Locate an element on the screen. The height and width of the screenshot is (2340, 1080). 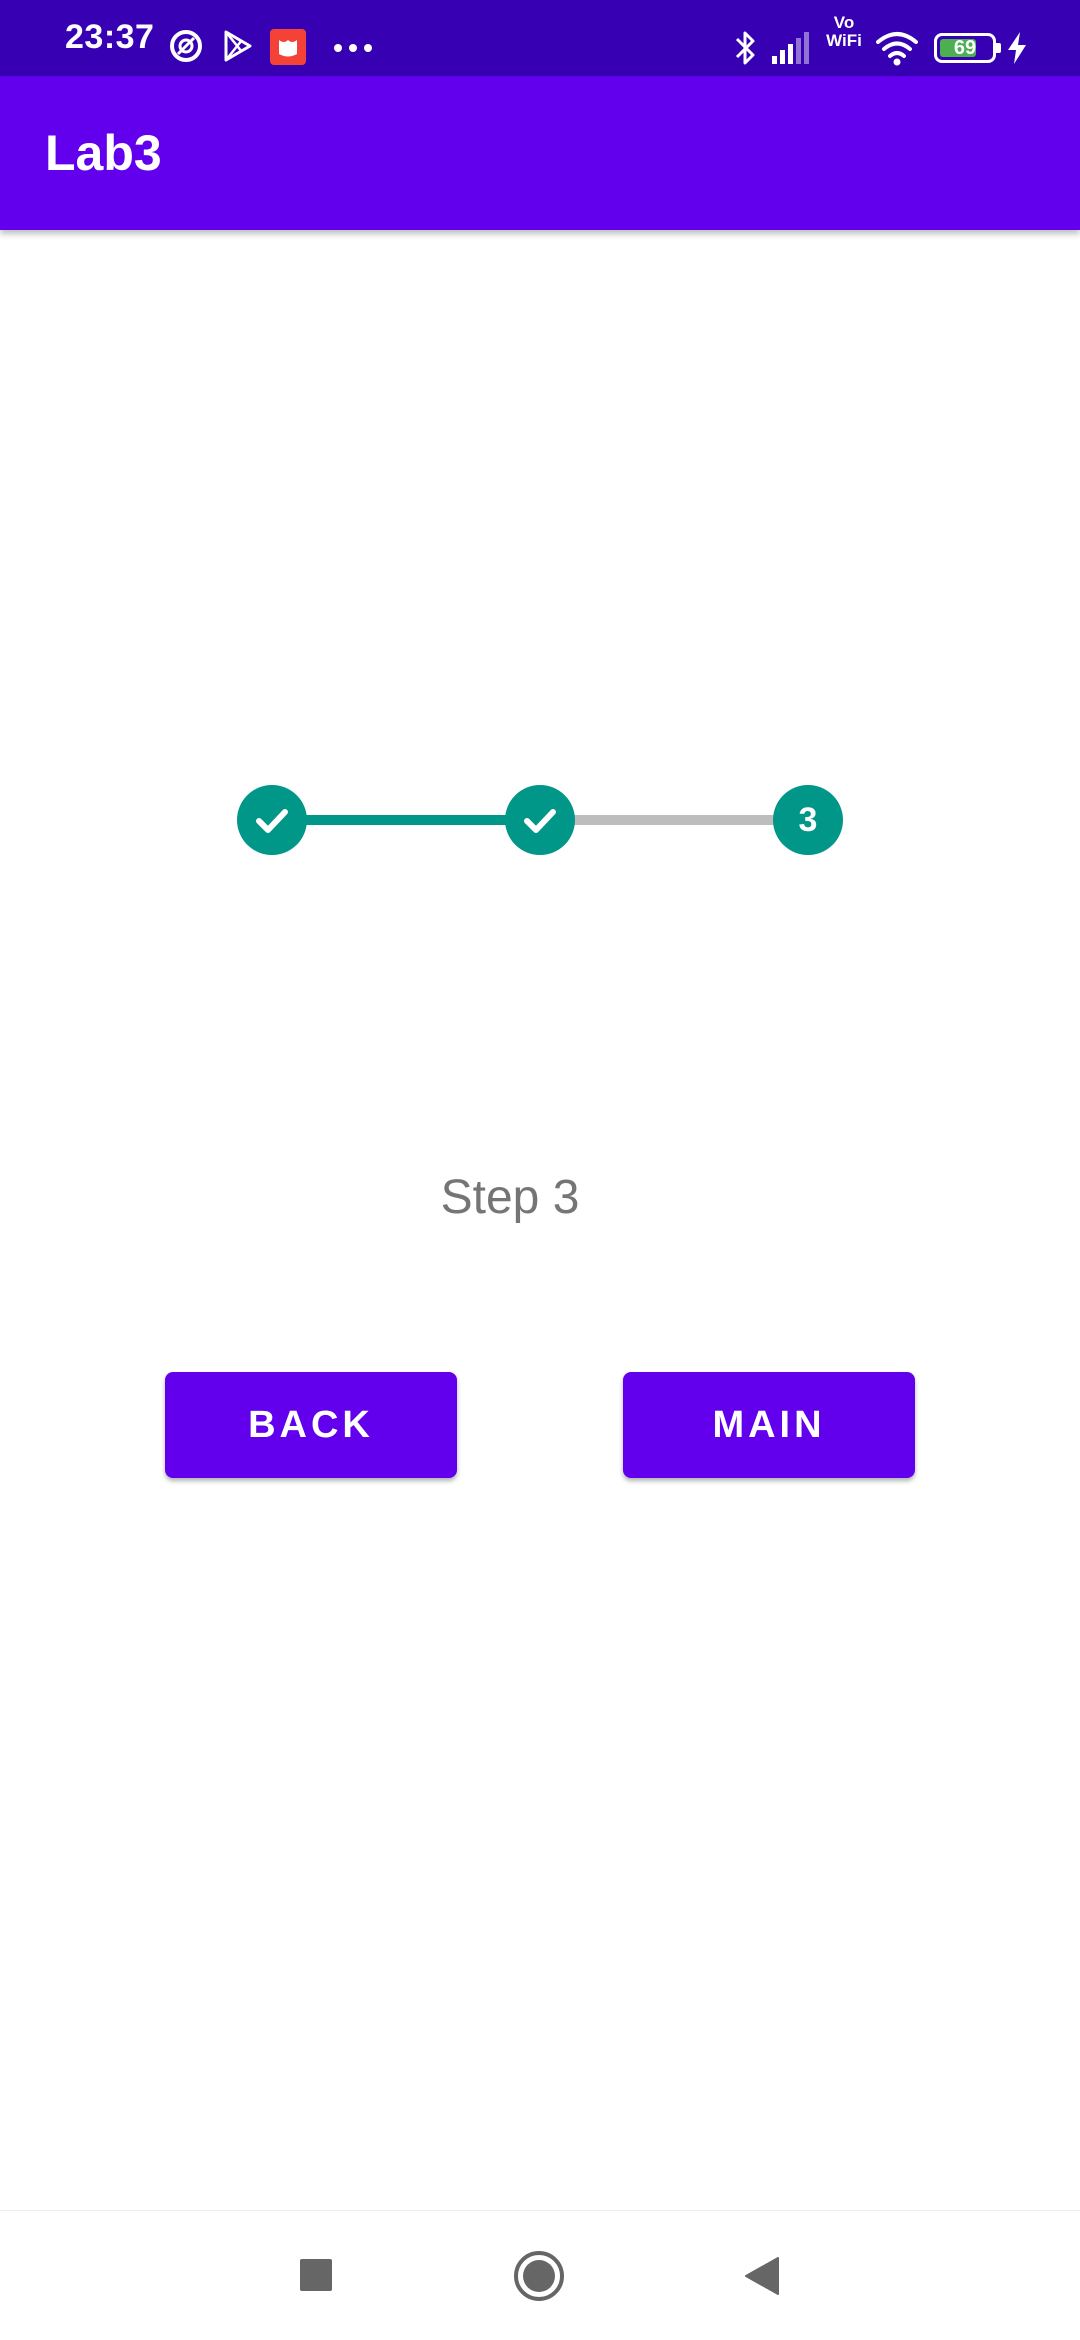
vowifi-icon: Vo WiFi is located at coordinates (844, 32).